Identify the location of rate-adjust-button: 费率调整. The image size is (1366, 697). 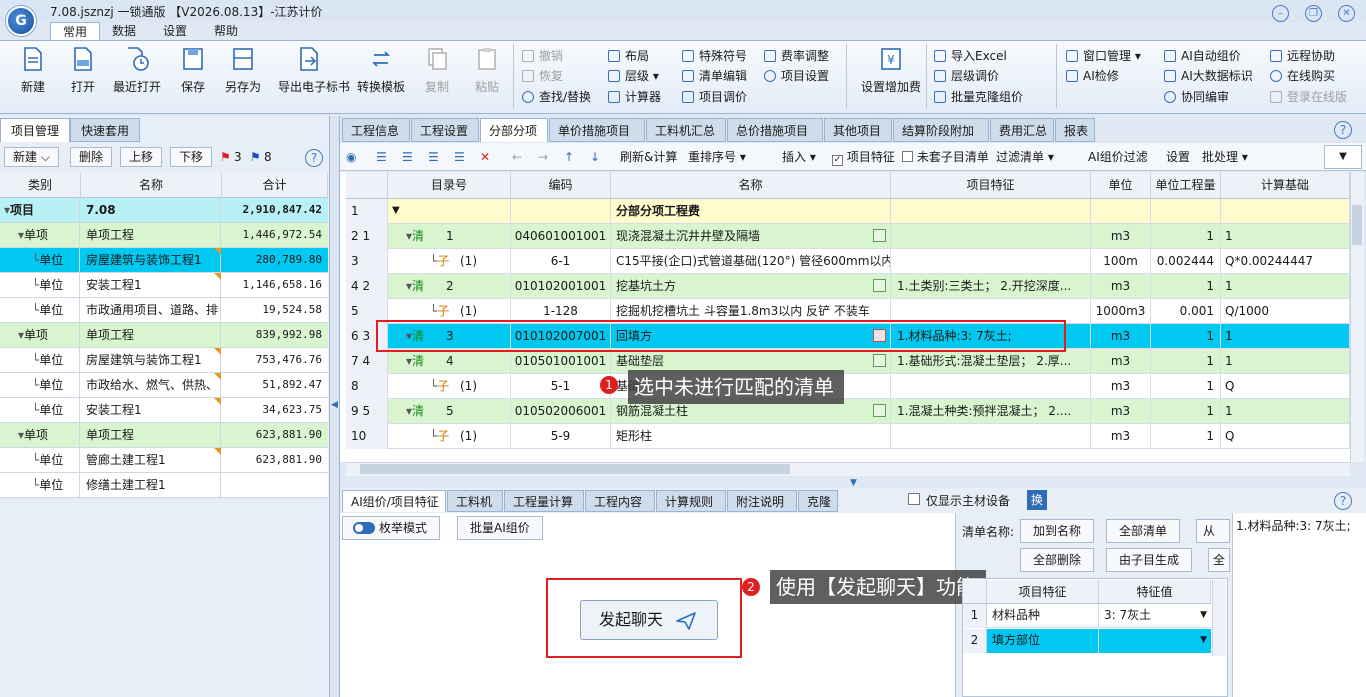
(796, 56).